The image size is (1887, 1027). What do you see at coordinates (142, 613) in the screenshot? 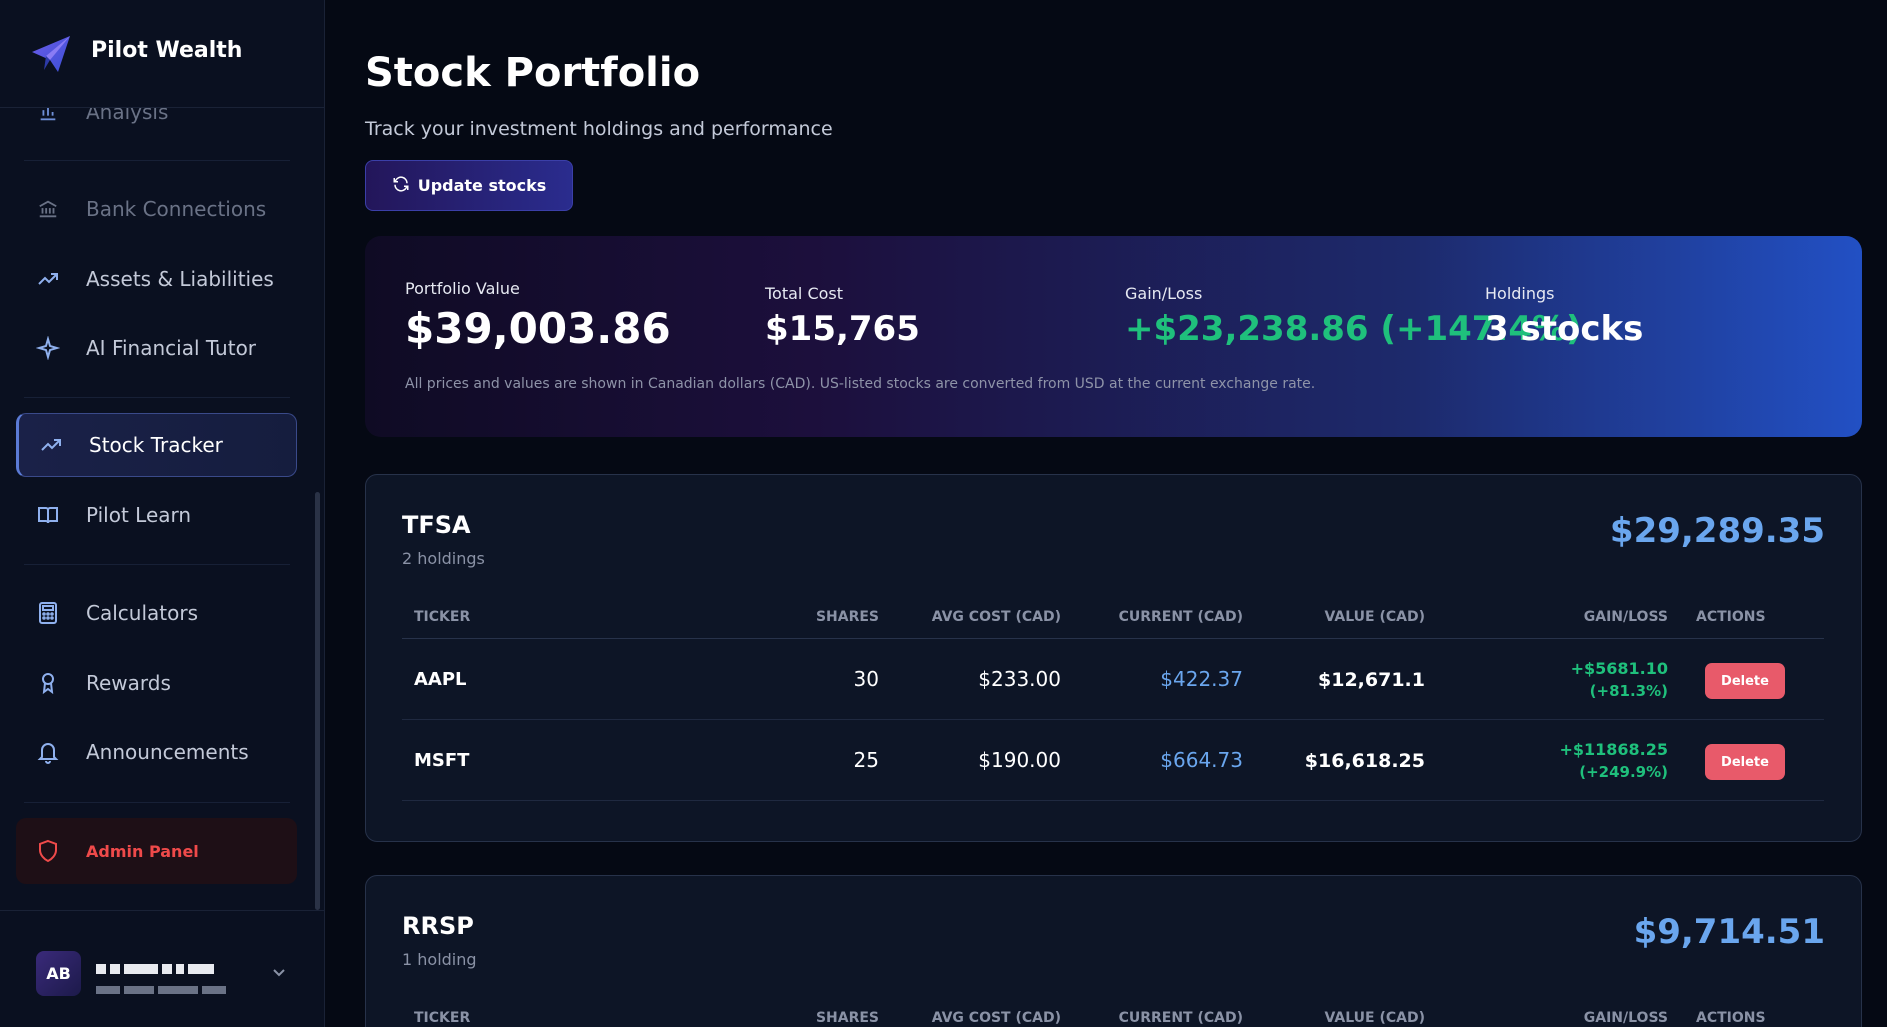
I see `sidebar-item-label: Calculators` at bounding box center [142, 613].